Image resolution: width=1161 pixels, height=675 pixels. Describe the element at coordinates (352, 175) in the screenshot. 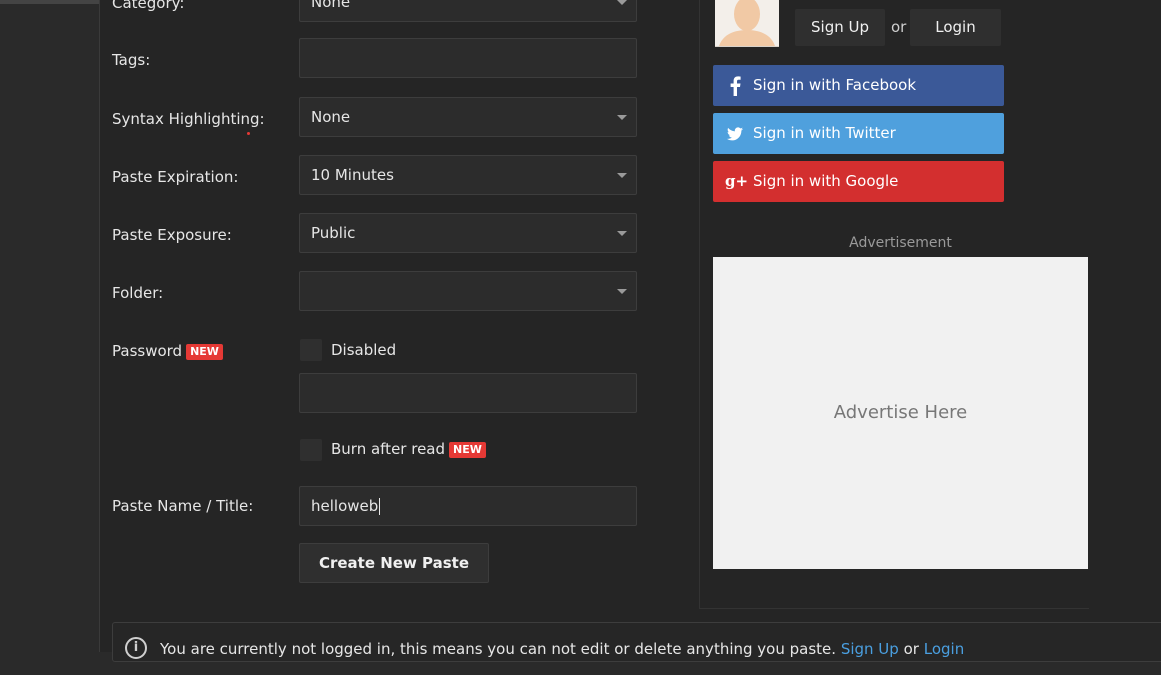

I see `expiration-value: 10 Minutes` at that location.